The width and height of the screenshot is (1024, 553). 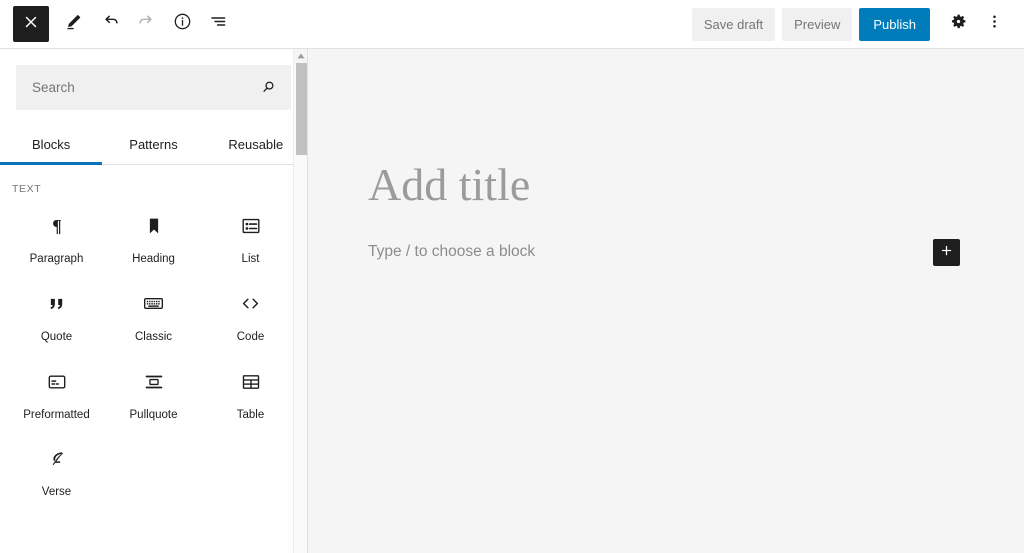 I want to click on undo-icon, so click(x=110, y=24).